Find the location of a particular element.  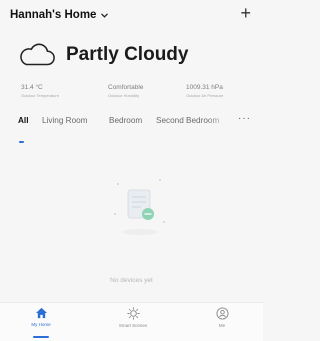

nav-smart-scenes: Smart Scenes is located at coordinates (133, 317).